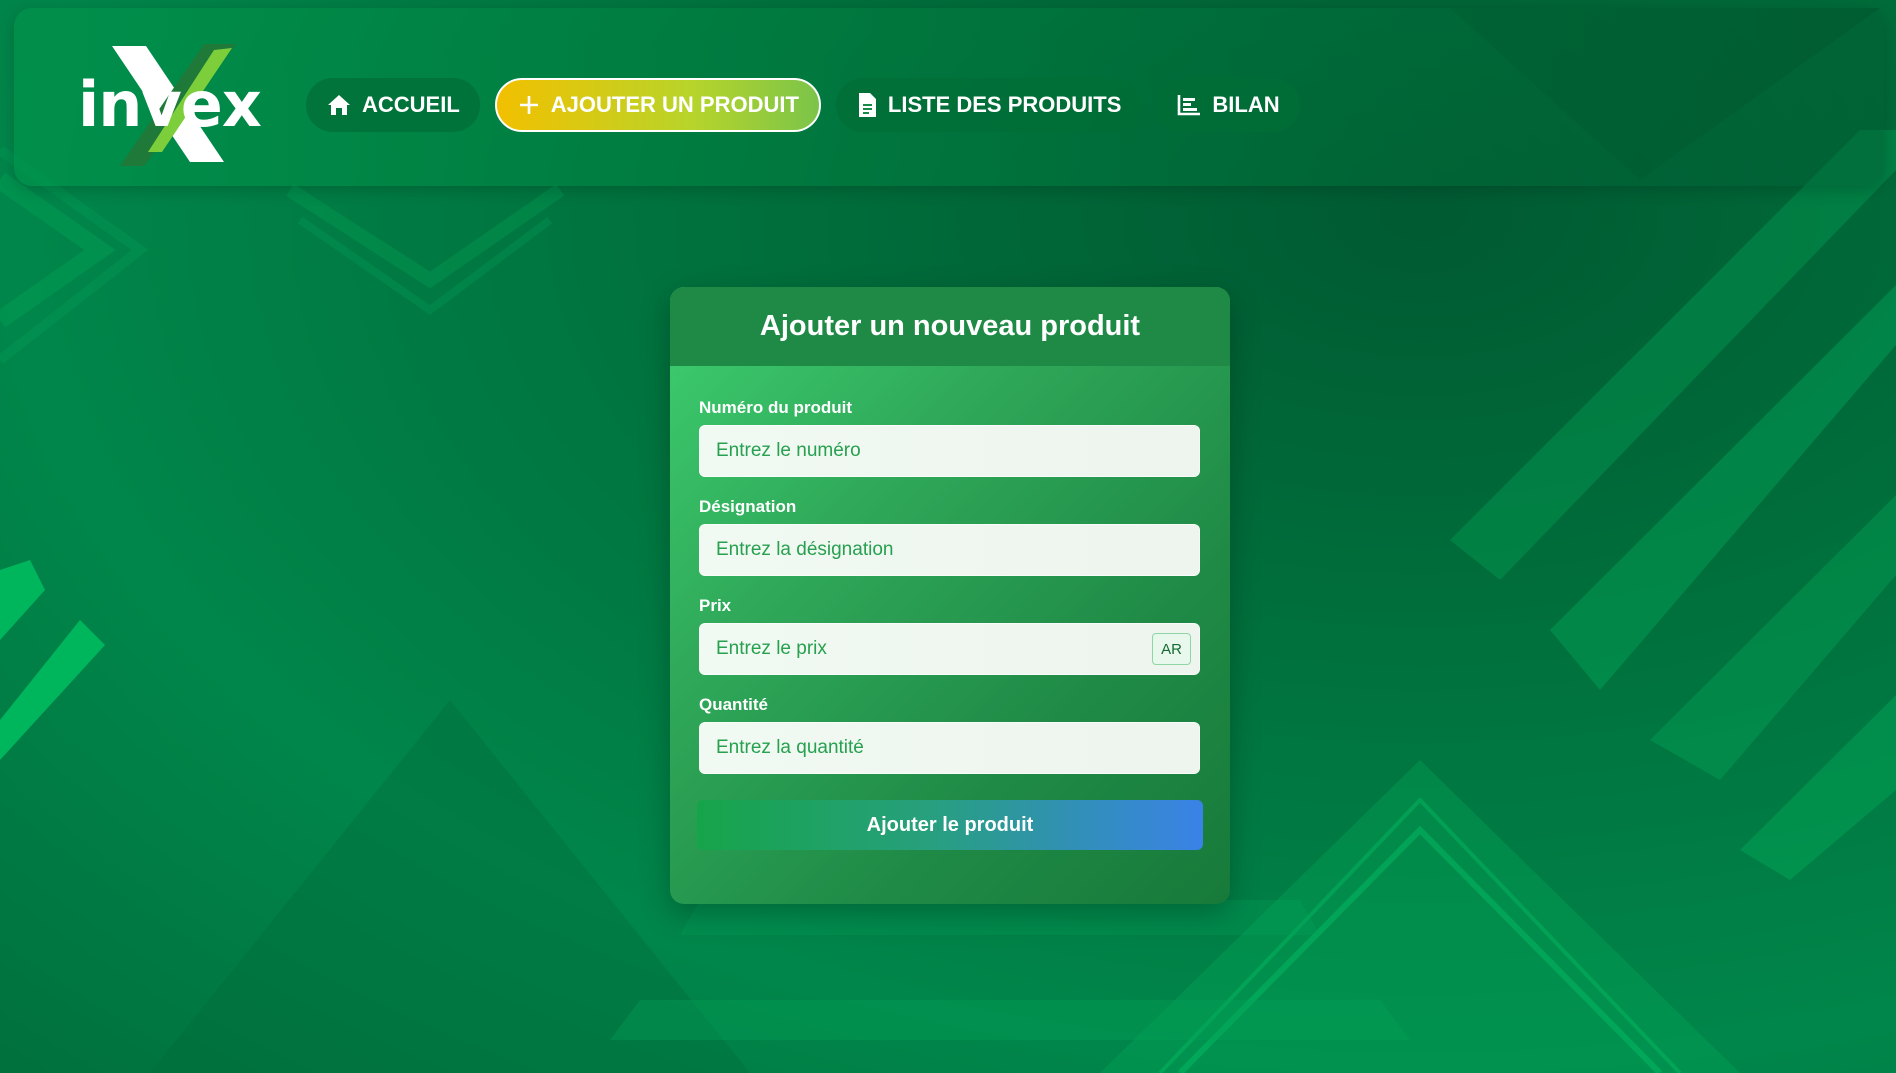  I want to click on brand-name: invex, so click(170, 104).